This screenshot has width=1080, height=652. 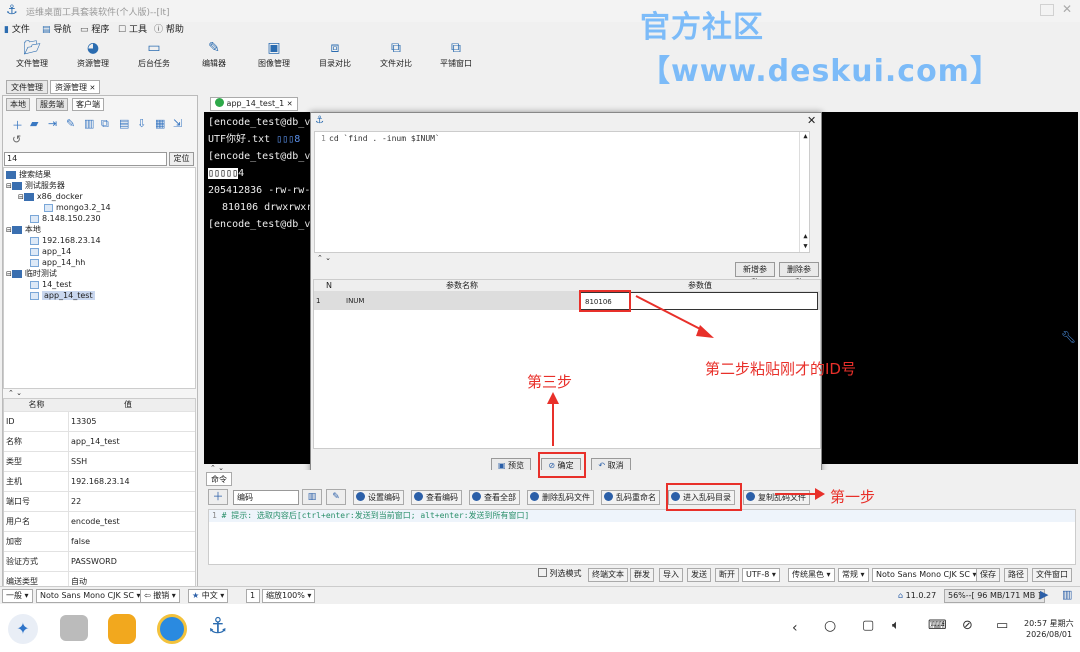 I want to click on back-icon: ‹, so click(x=795, y=628).